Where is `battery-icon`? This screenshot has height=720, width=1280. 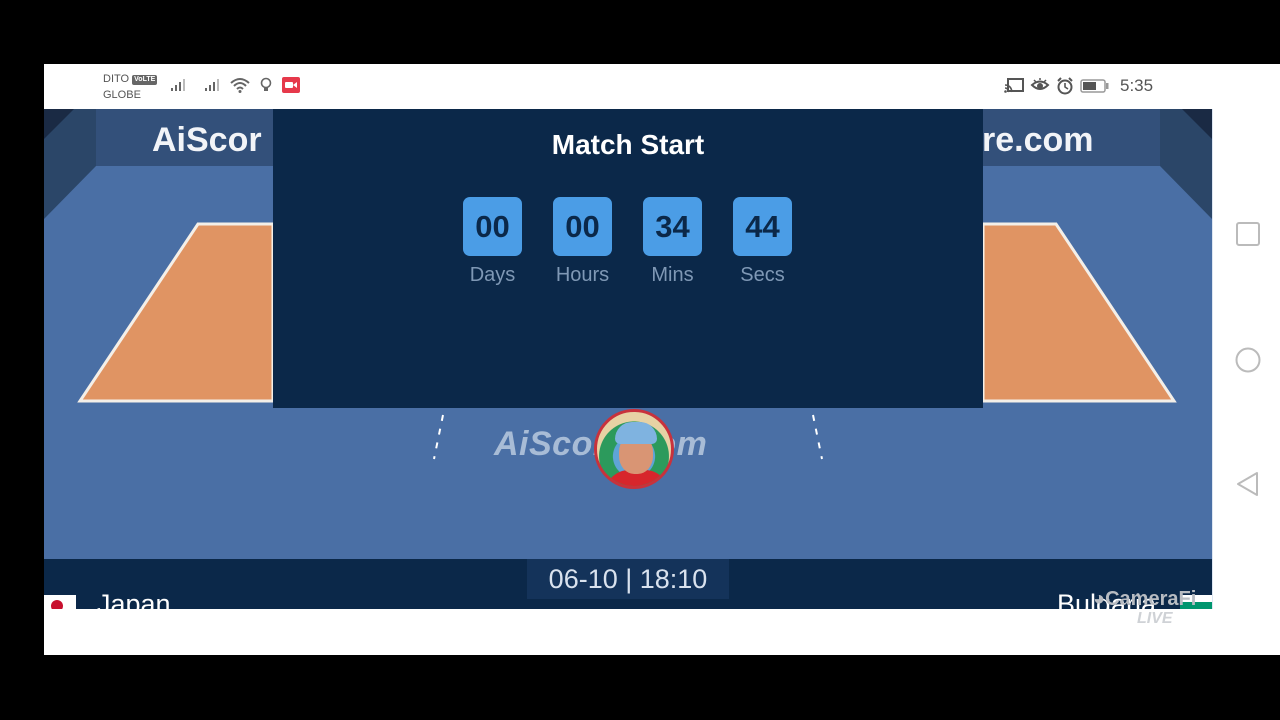 battery-icon is located at coordinates (1095, 86).